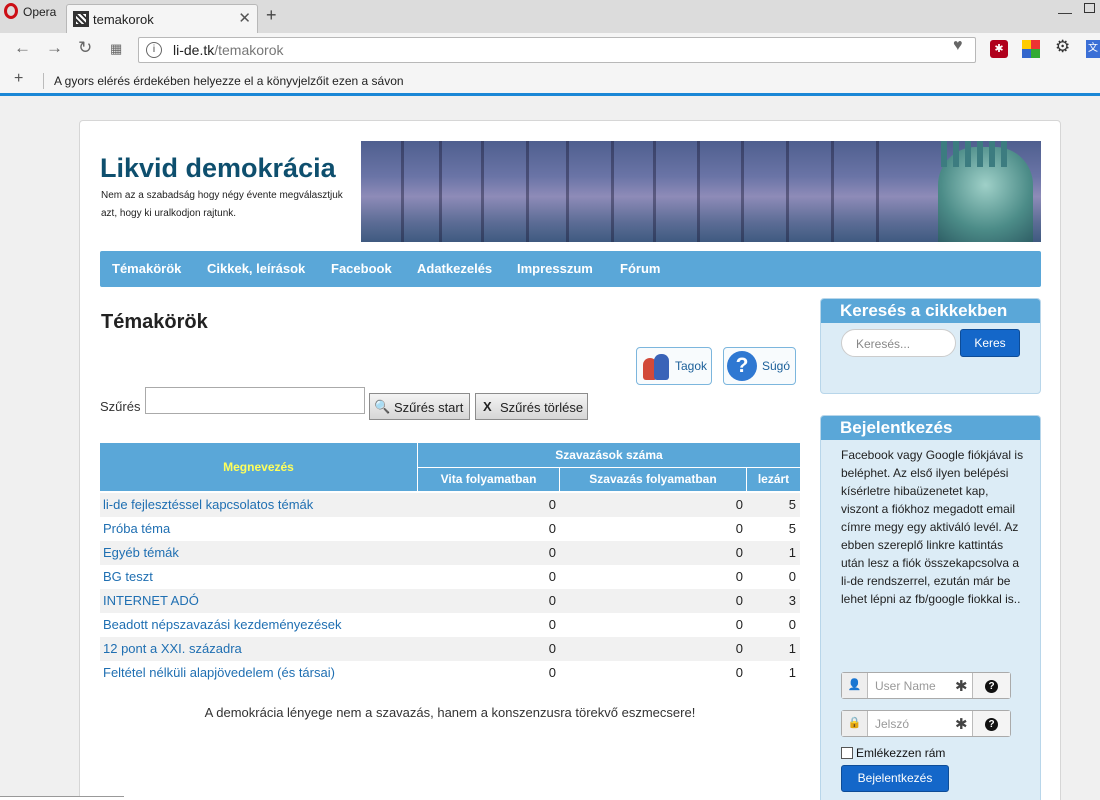 This screenshot has height=800, width=1100. What do you see at coordinates (258, 467) in the screenshot?
I see `column-header-name: Megnevezés` at bounding box center [258, 467].